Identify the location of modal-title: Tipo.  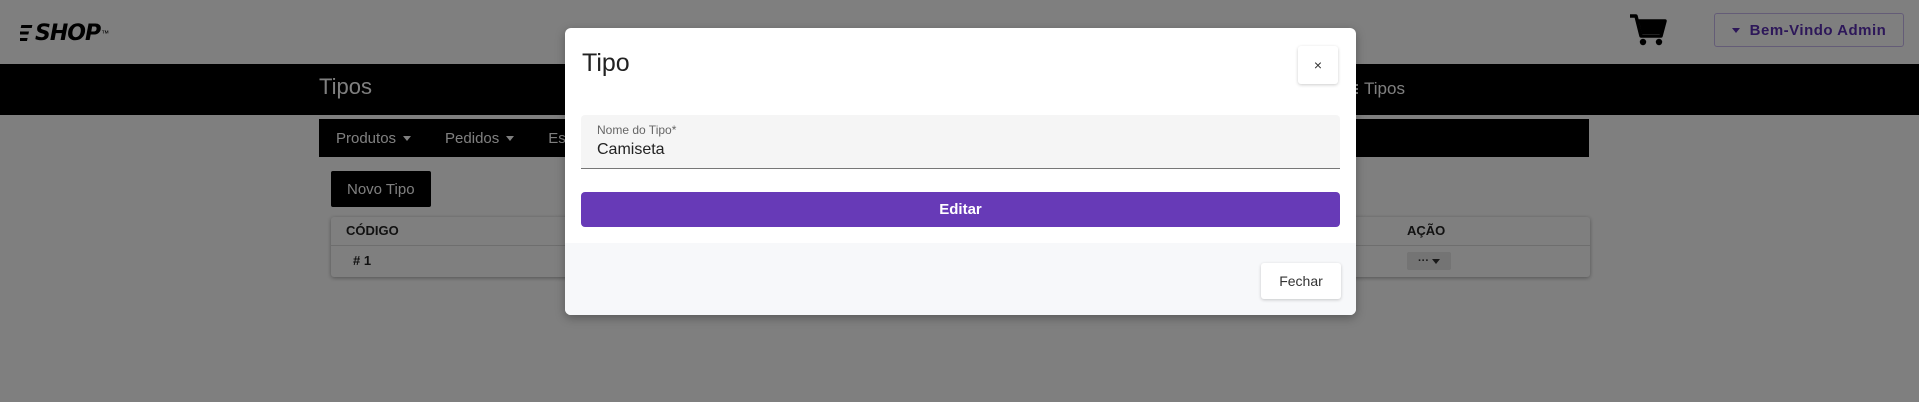
(606, 63).